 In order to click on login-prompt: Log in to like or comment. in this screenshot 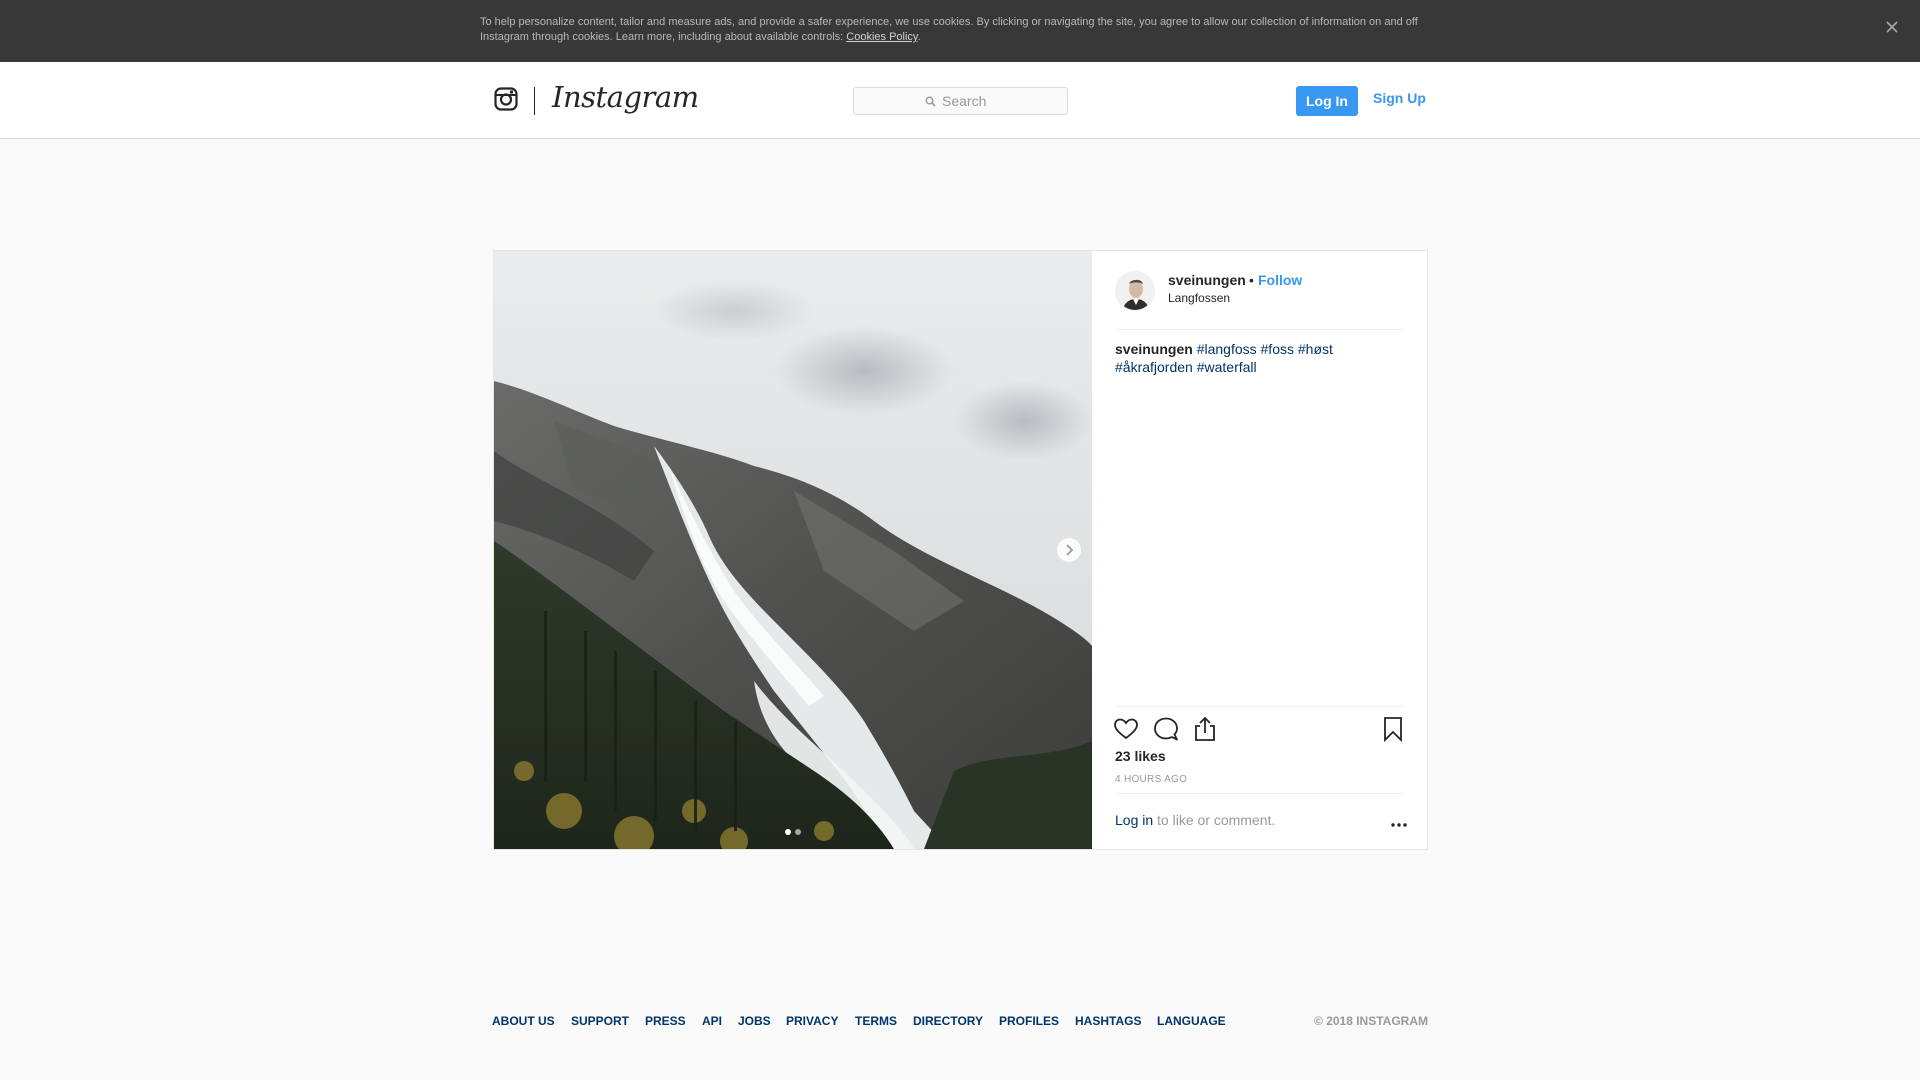, I will do `click(1195, 820)`.